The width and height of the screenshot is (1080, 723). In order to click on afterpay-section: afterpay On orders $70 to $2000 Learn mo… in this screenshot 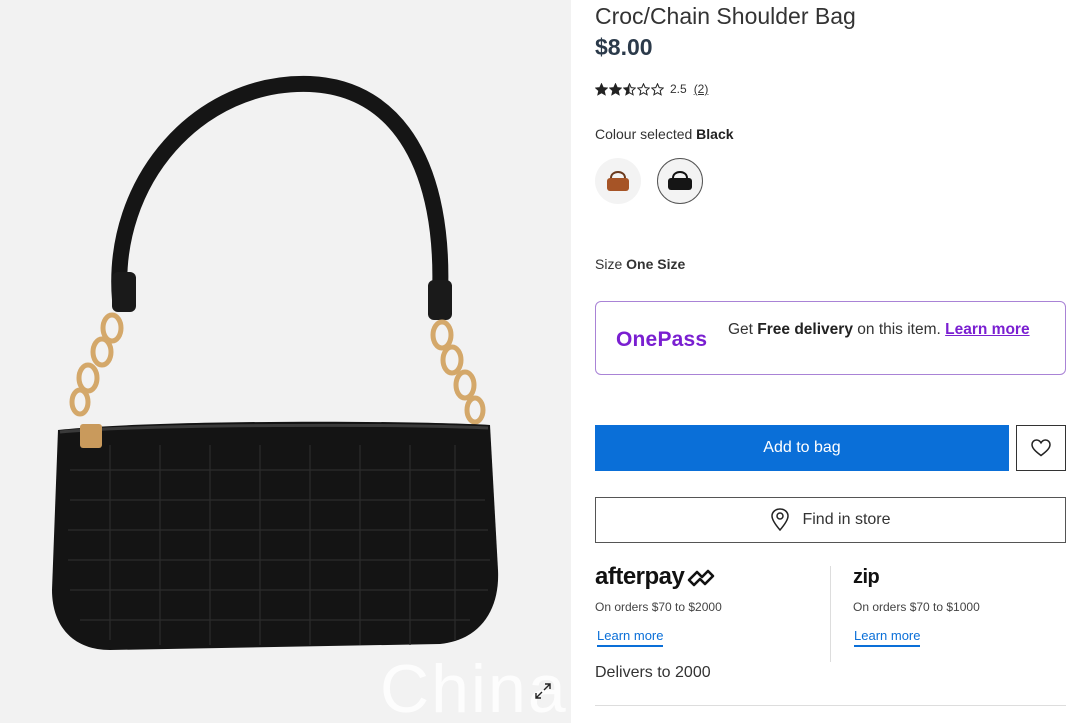, I will do `click(710, 605)`.